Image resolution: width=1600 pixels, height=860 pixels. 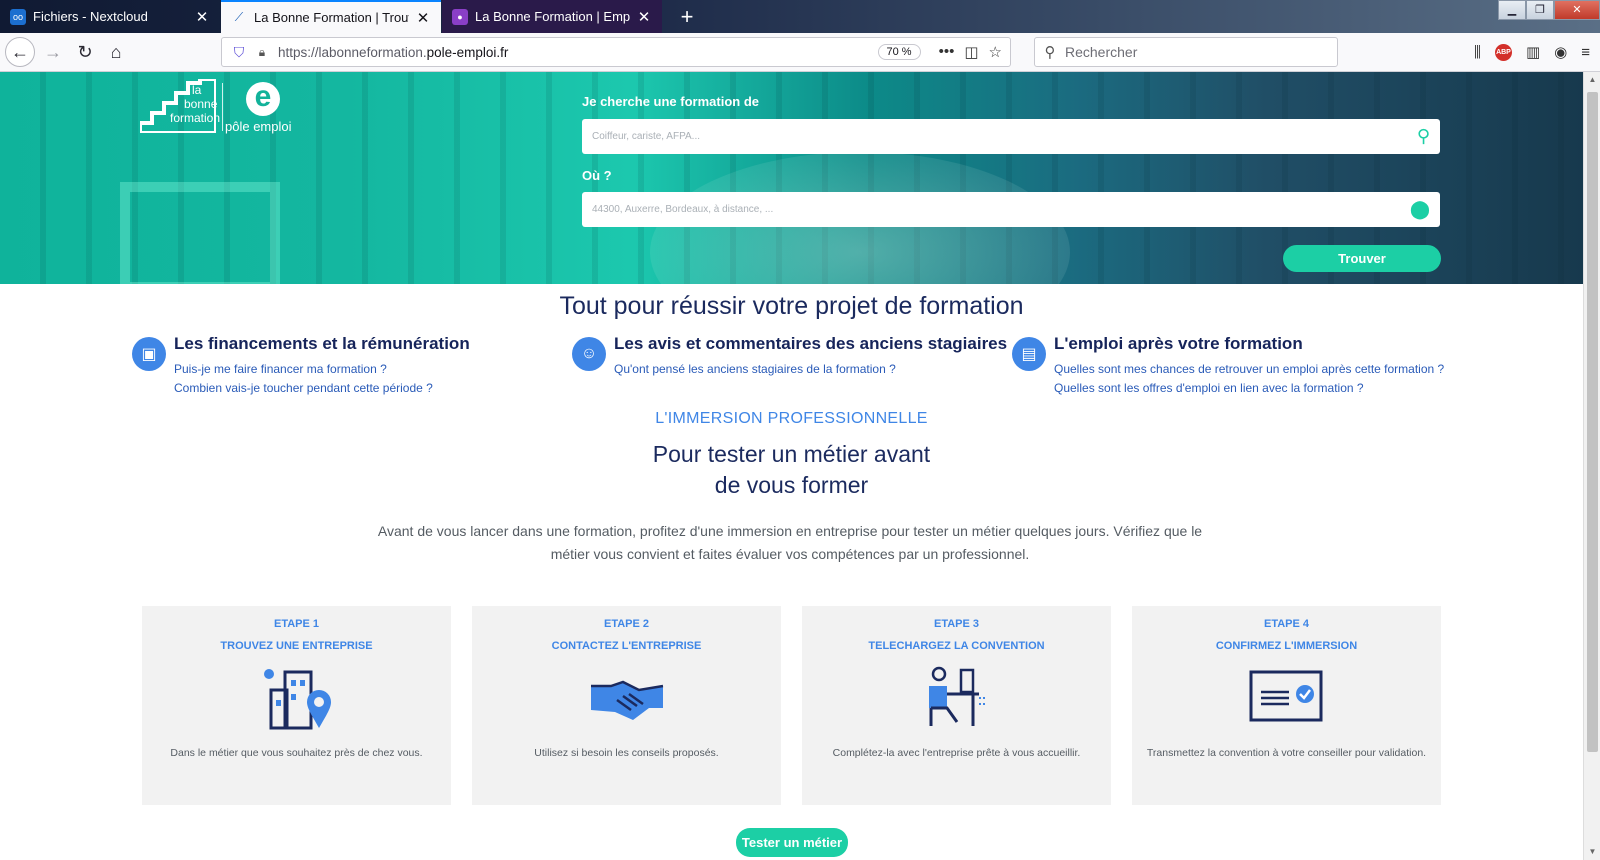 I want to click on immersion-kicker: L'IMMERSION PROFESSIONNELLE, so click(x=791, y=418).